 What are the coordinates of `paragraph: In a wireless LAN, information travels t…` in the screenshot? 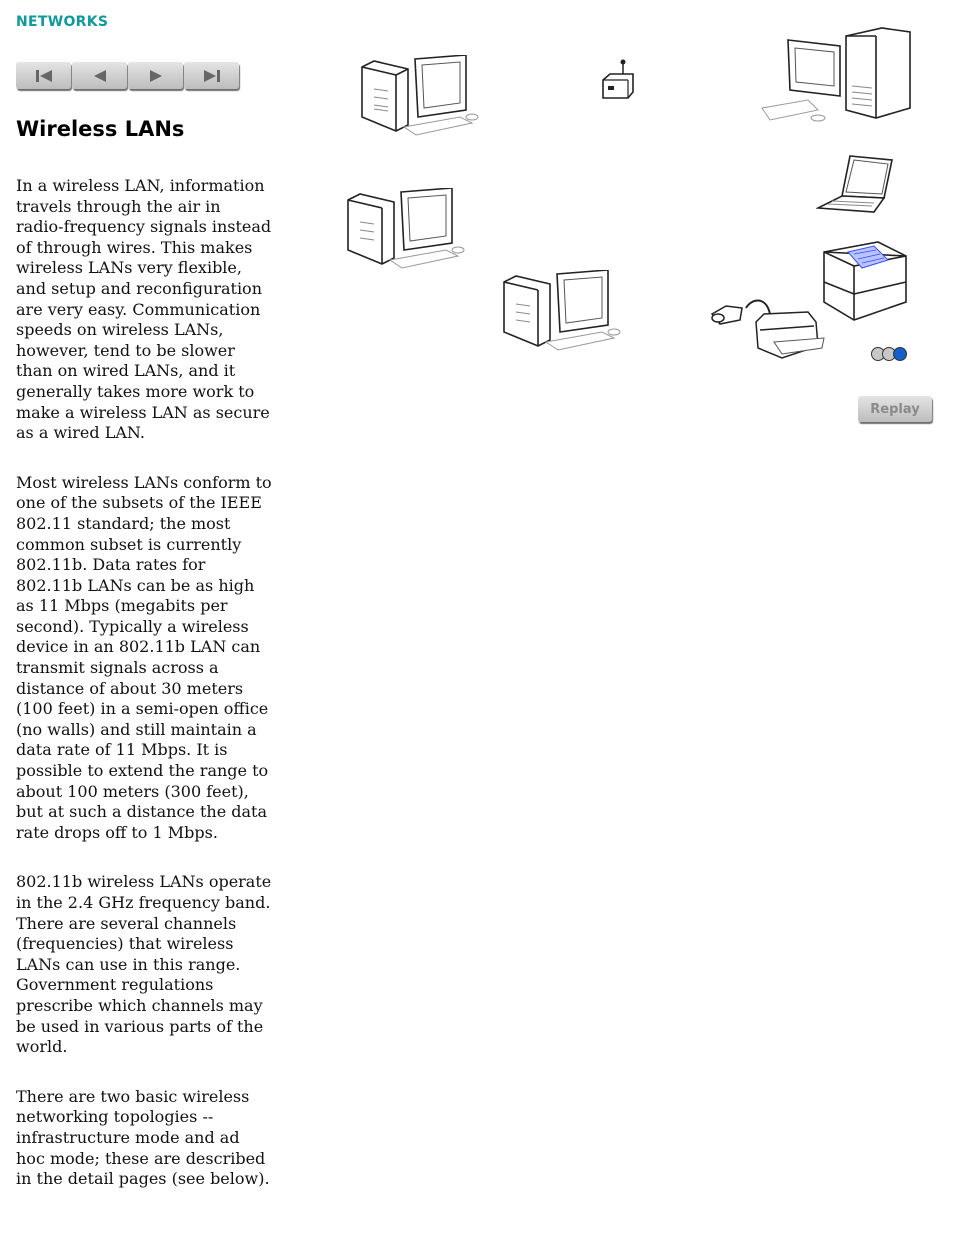 It's located at (144, 309).